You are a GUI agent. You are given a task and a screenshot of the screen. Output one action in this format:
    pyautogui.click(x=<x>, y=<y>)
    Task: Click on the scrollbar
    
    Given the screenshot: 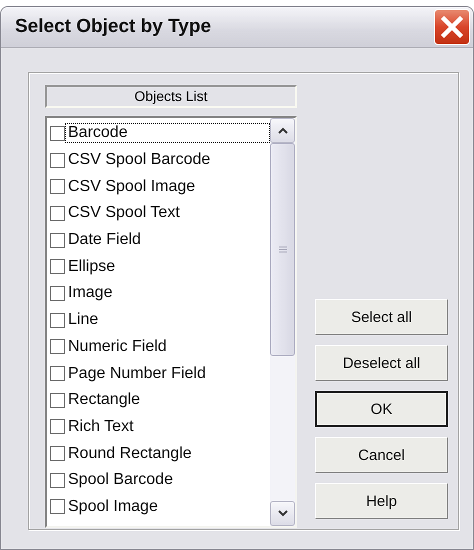 What is the action you would take?
    pyautogui.click(x=282, y=322)
    